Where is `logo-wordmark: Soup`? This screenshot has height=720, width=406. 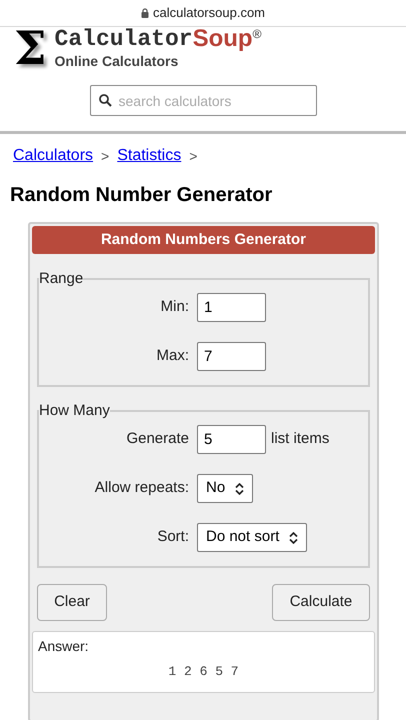 logo-wordmark: Soup is located at coordinates (222, 39).